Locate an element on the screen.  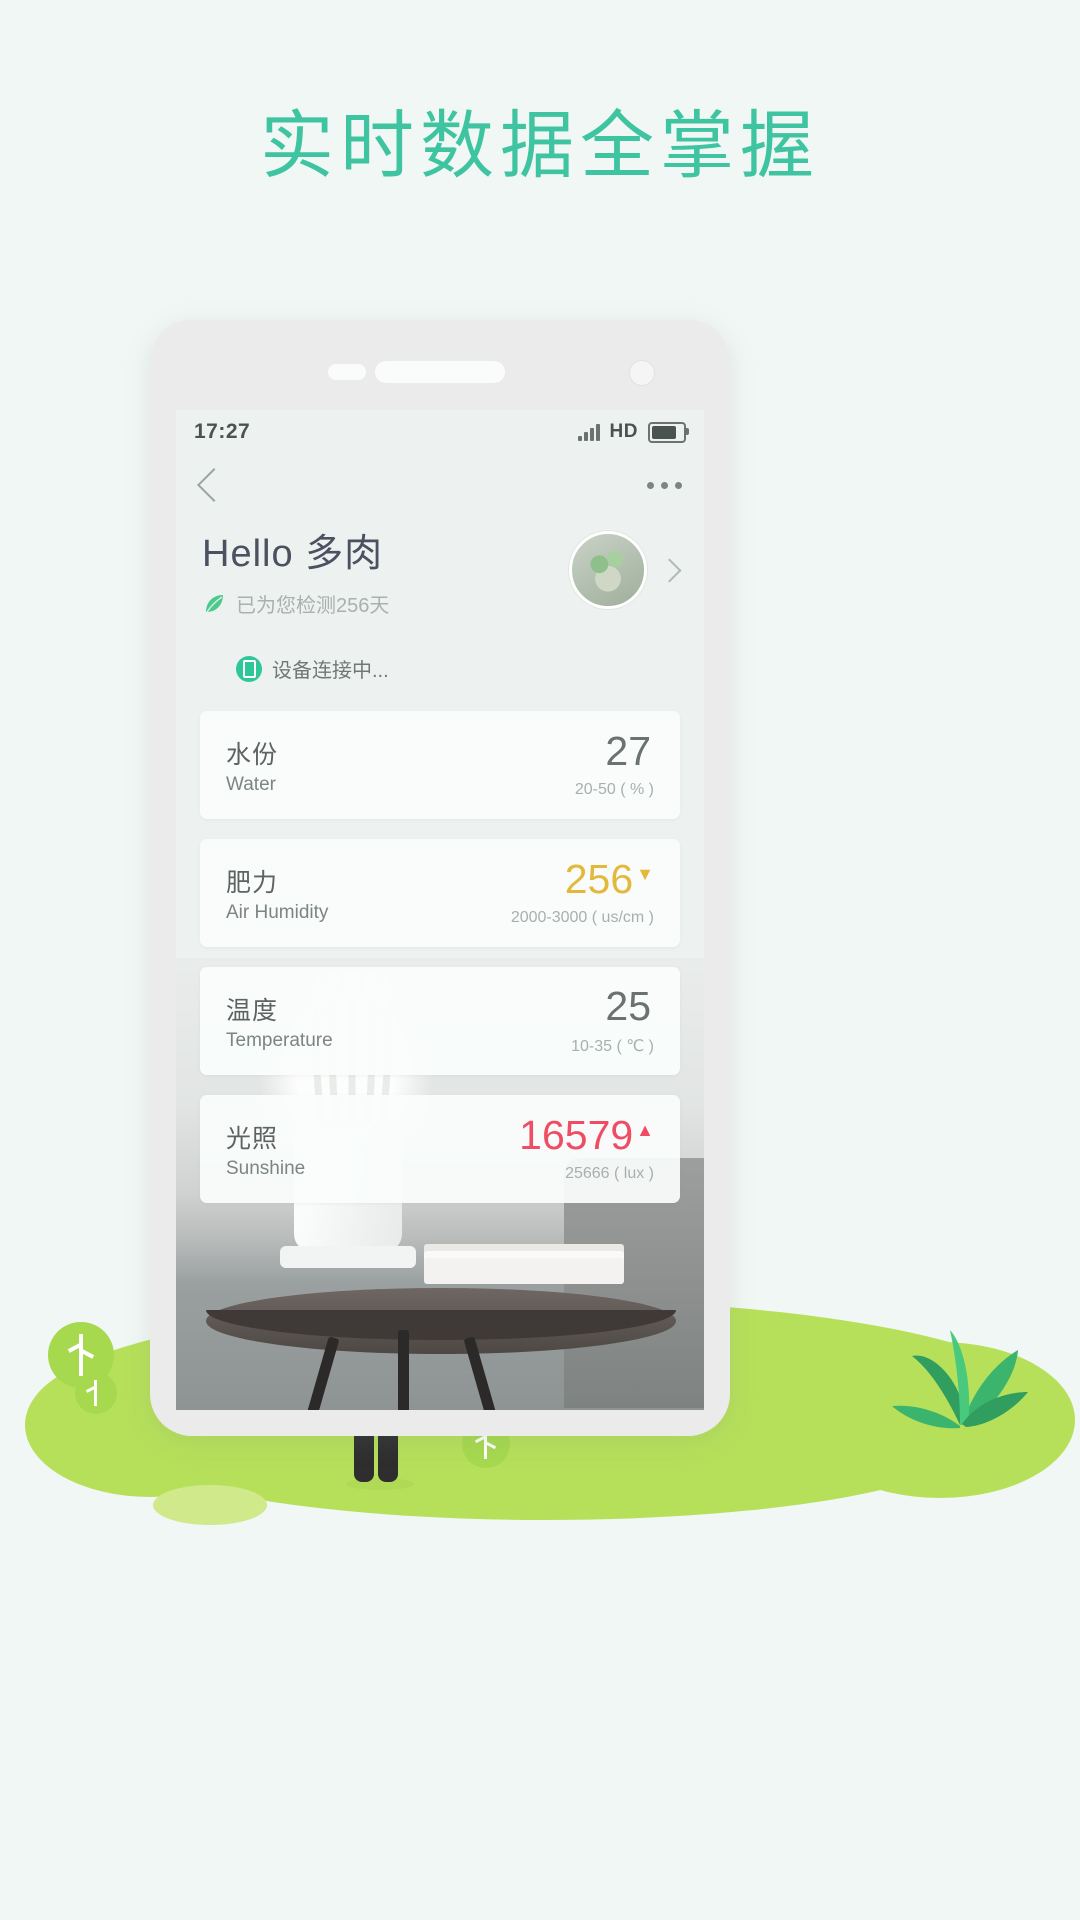
metric-value: 256 is located at coordinates (599, 879).